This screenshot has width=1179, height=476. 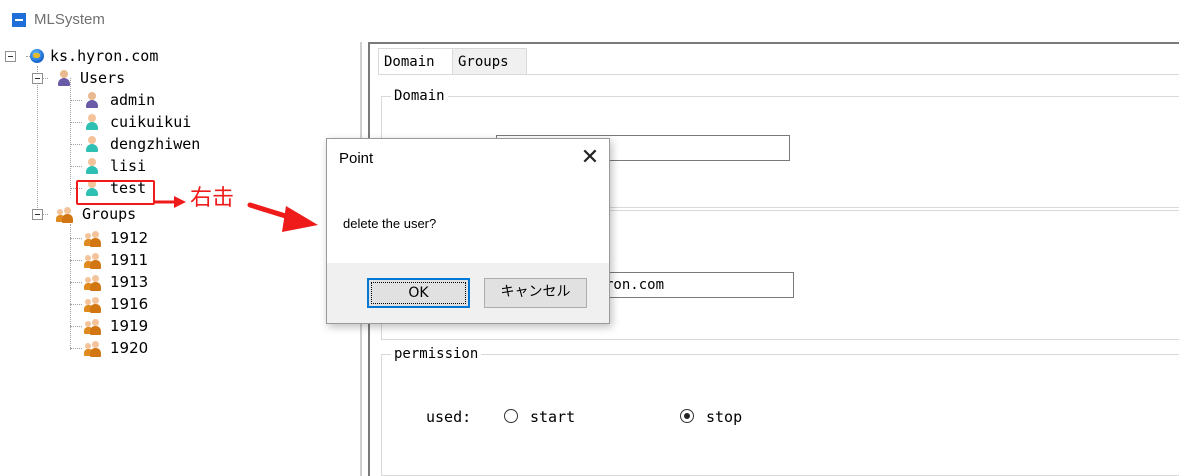 I want to click on tree-item-label: 1911, so click(x=129, y=260).